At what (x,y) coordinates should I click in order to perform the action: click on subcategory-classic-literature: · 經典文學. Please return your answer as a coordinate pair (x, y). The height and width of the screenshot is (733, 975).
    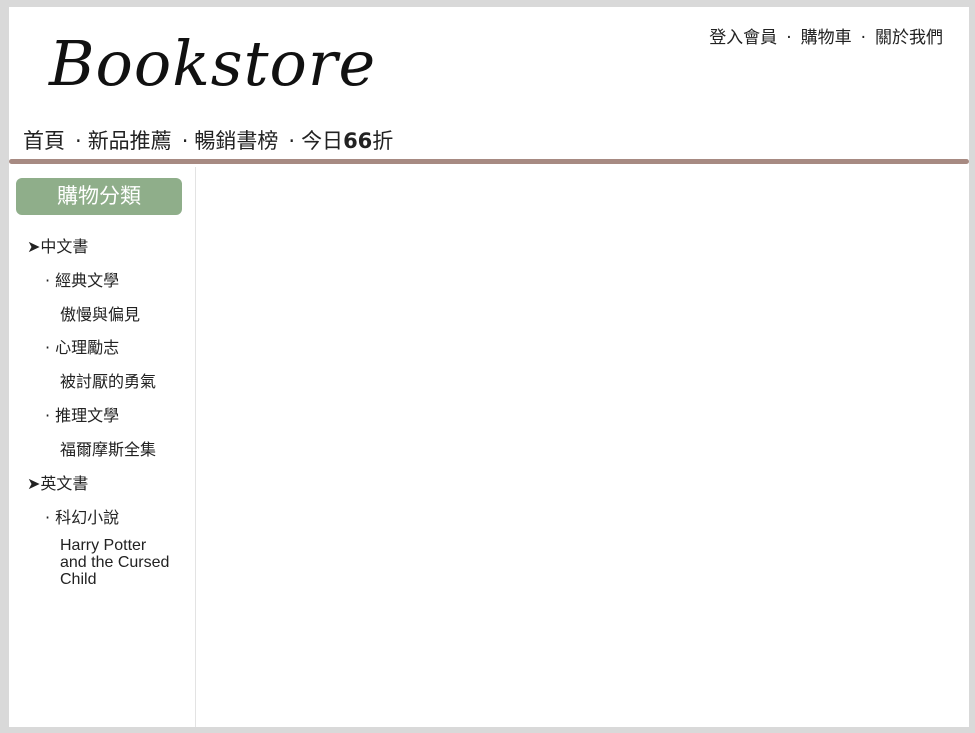
    Looking at the image, I should click on (82, 279).